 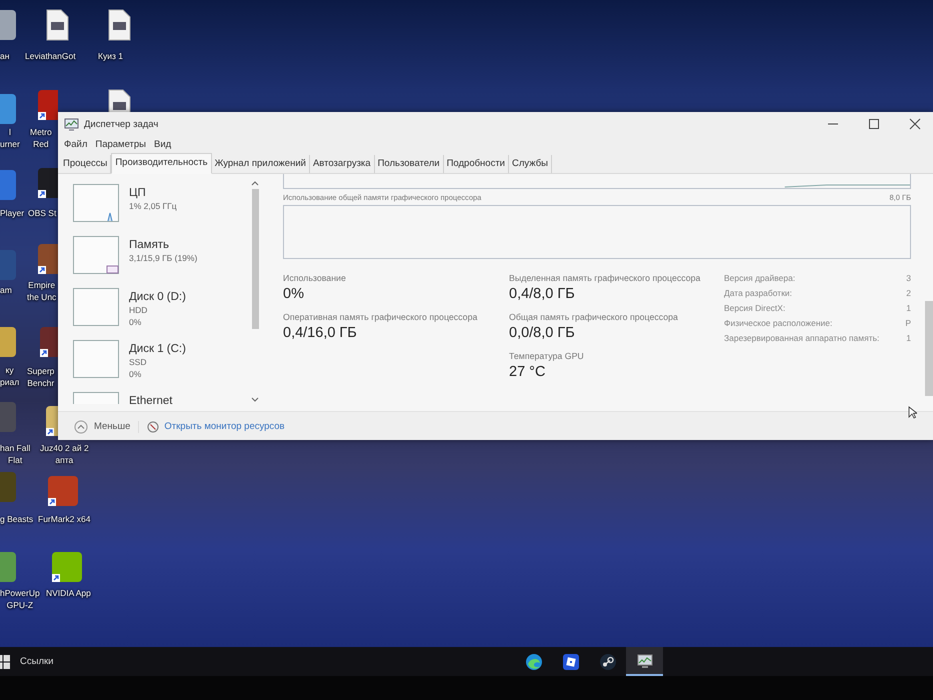 I want to click on desktop-icon-label: ан, so click(x=5, y=56).